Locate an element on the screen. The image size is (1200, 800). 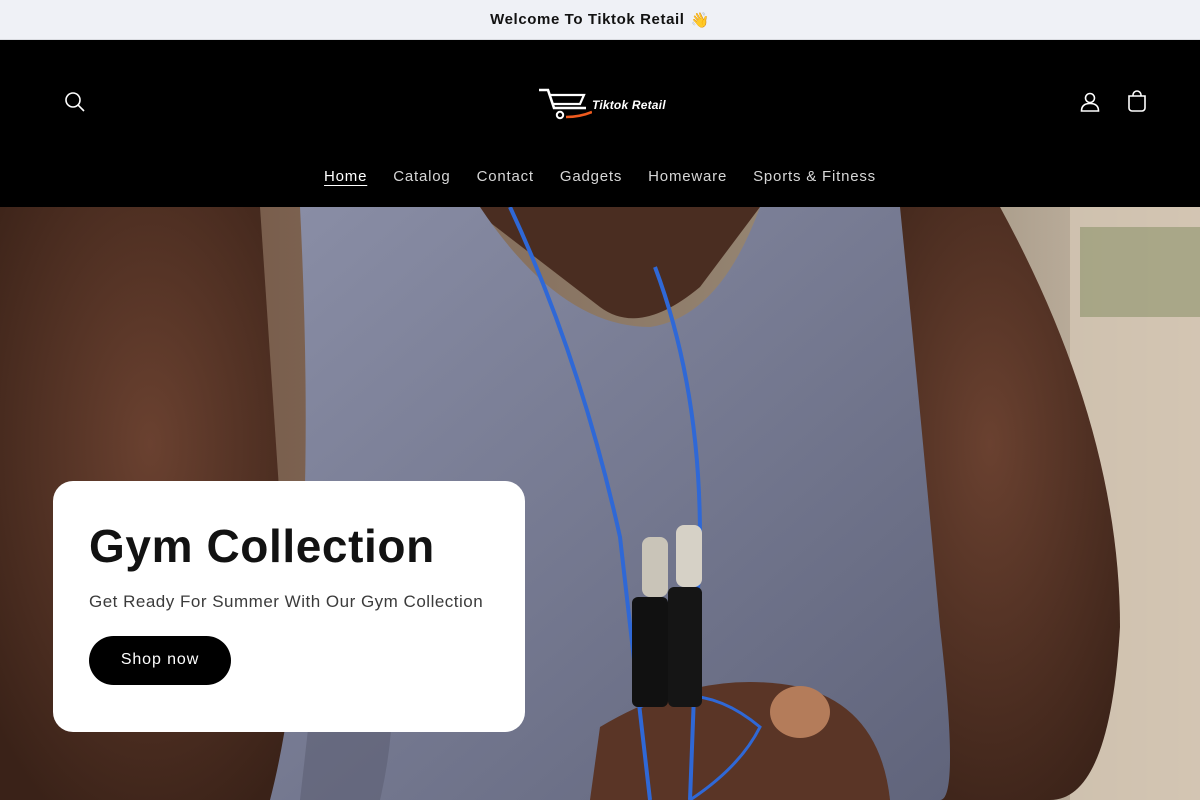
account-button is located at coordinates (1090, 102).